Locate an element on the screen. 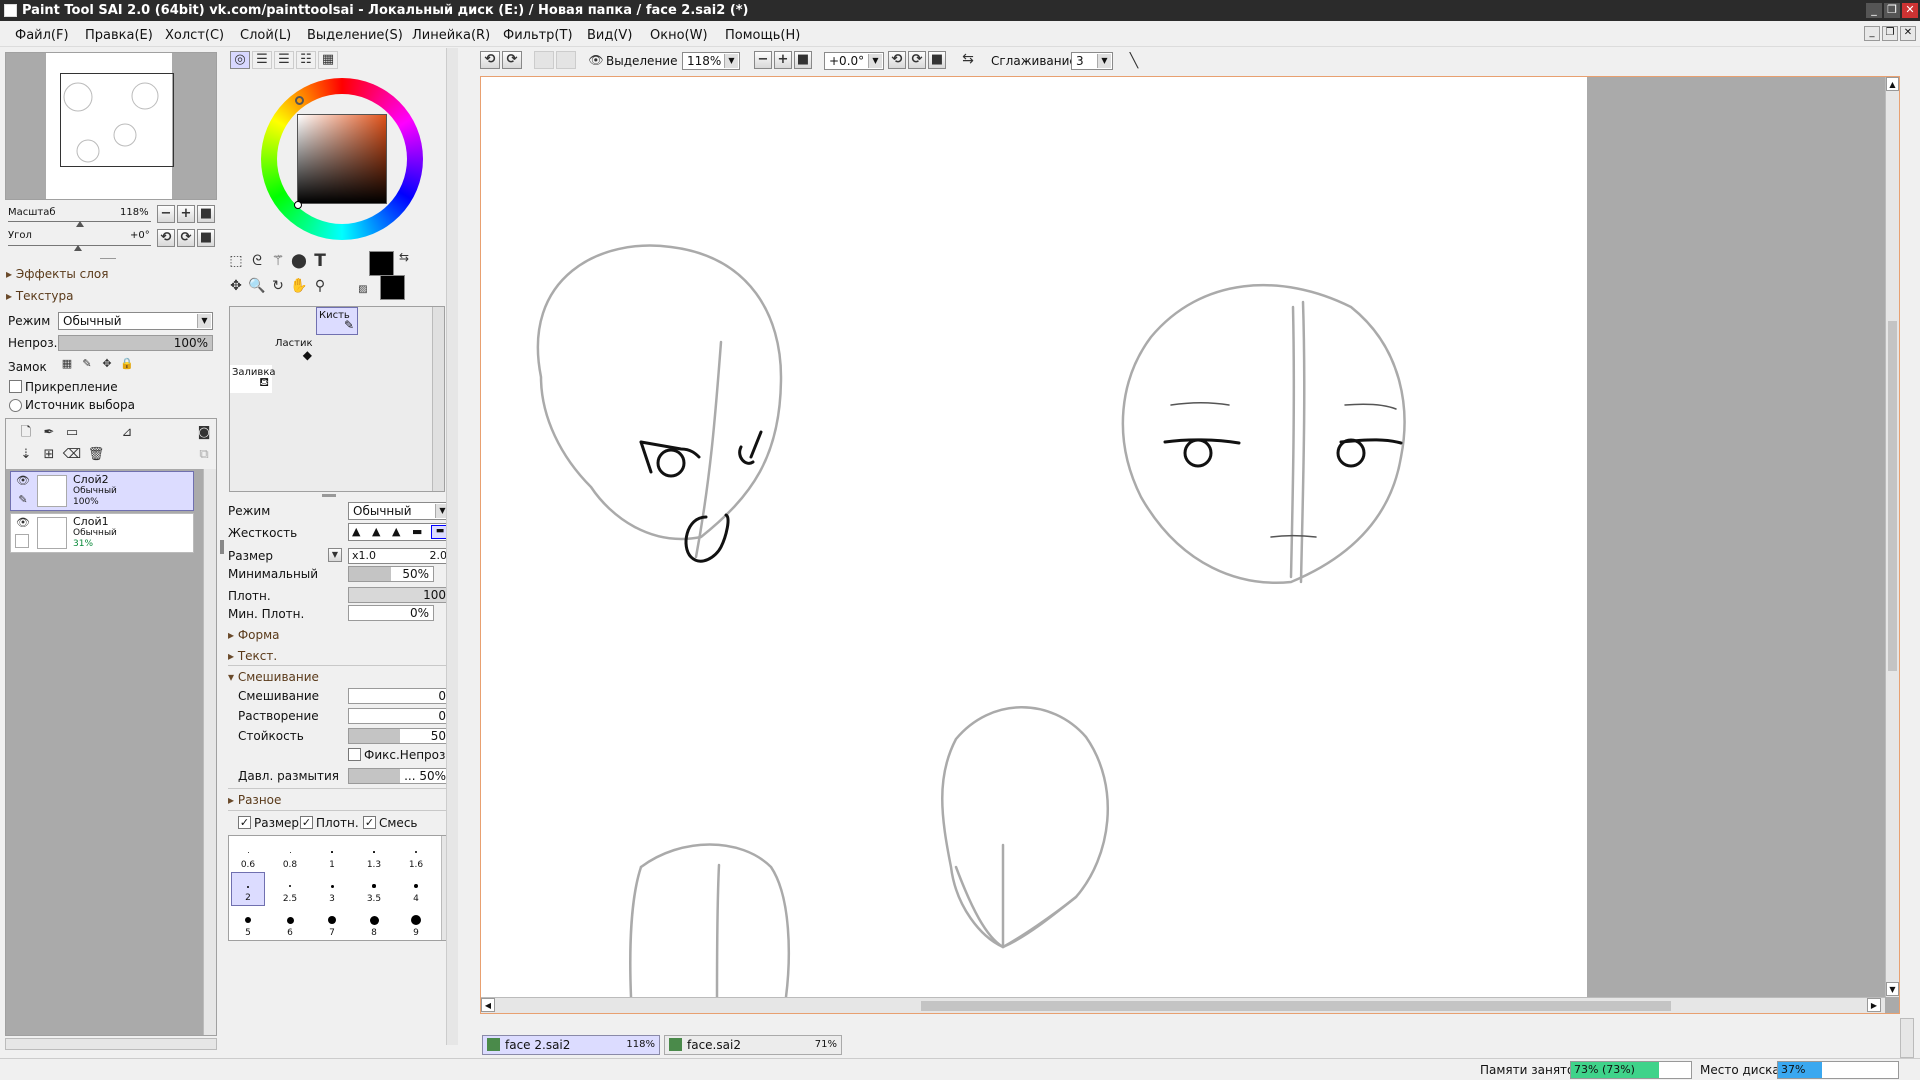  hardness-4-icon: ▬ is located at coordinates (417, 531).